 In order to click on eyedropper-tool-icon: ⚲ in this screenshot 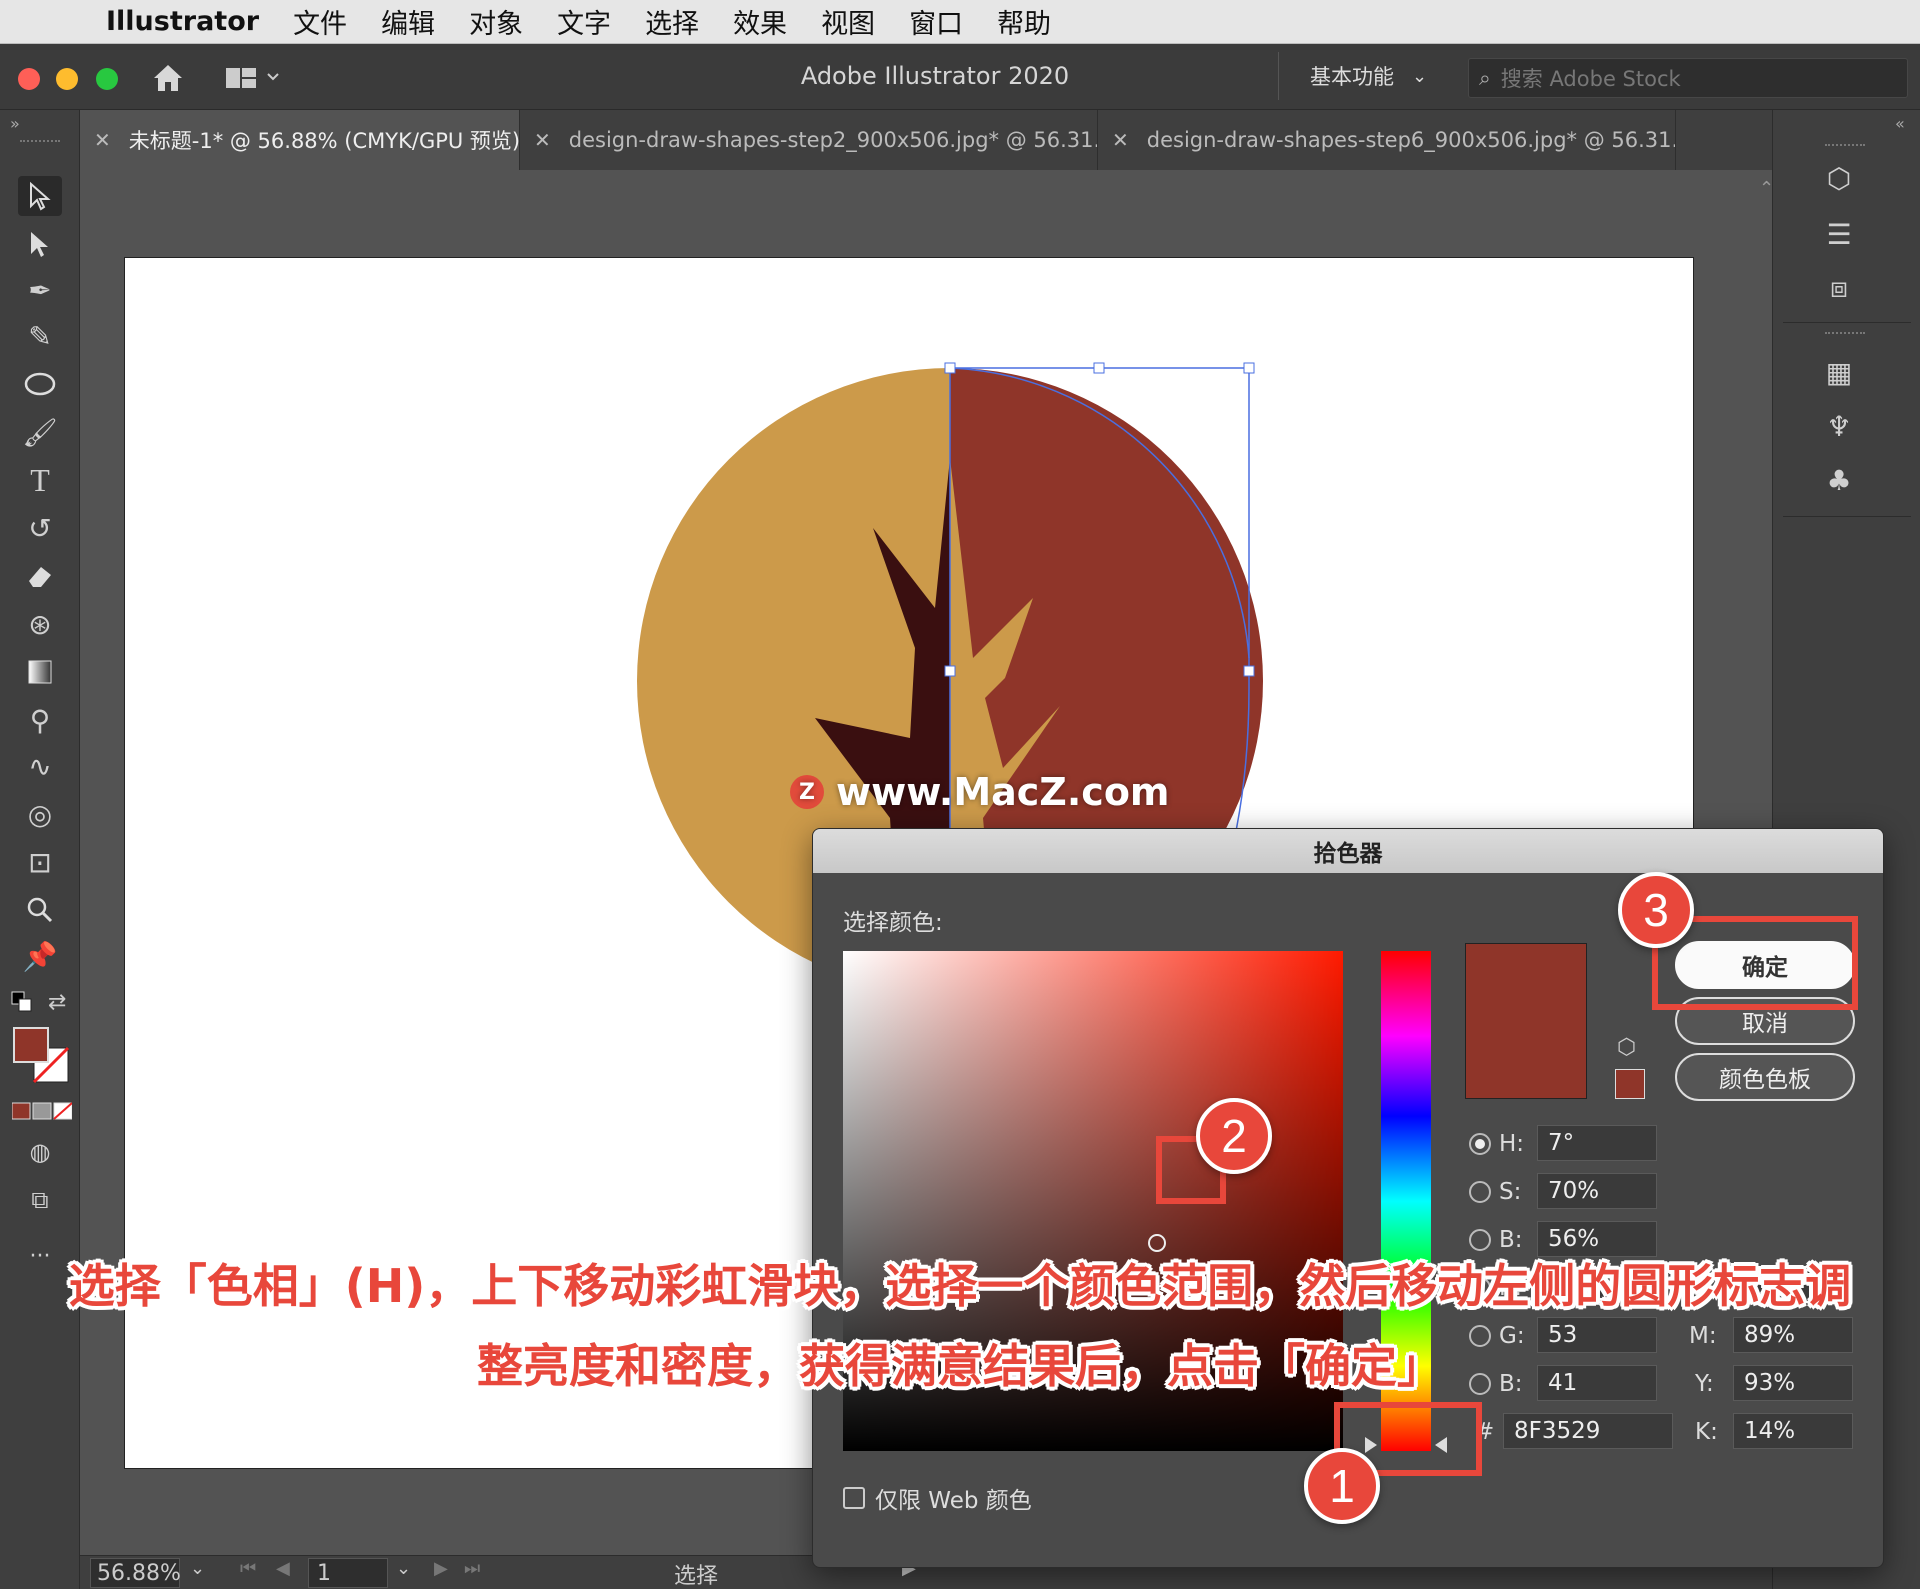, I will do `click(40, 720)`.